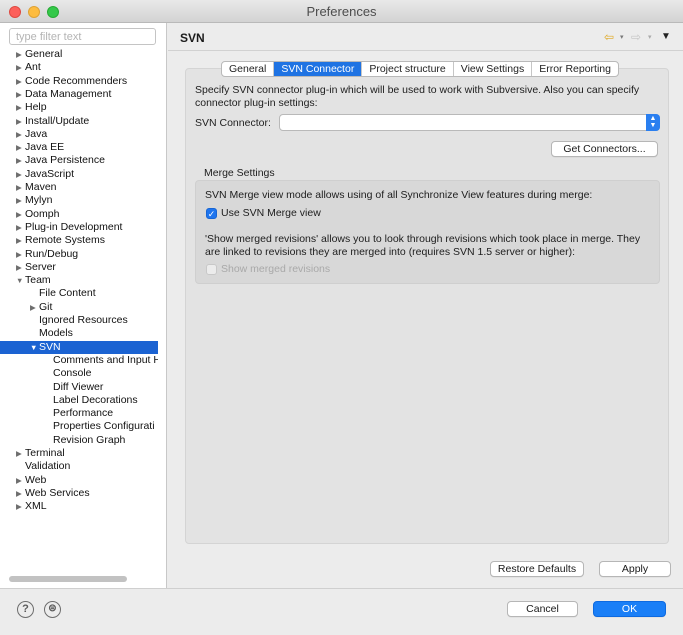  What do you see at coordinates (79, 453) in the screenshot?
I see `tree-item-terminal: ▶ Terminal` at bounding box center [79, 453].